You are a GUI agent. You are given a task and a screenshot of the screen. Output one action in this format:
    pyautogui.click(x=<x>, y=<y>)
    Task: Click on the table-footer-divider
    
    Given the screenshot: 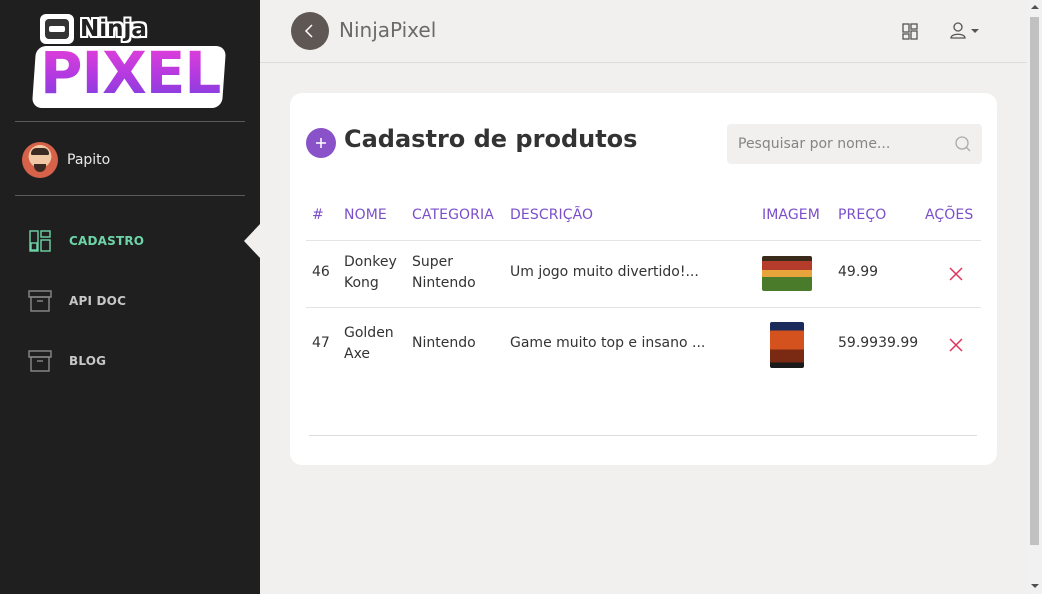 What is the action you would take?
    pyautogui.click(x=643, y=435)
    